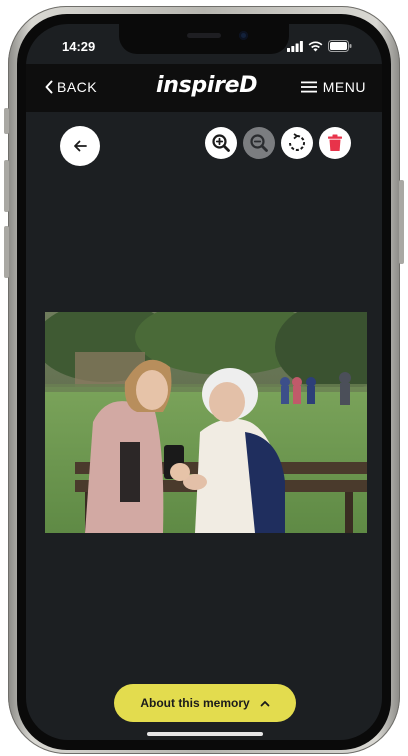 This screenshot has height=756, width=408. Describe the element at coordinates (295, 46) in the screenshot. I see `signal-icon` at that location.